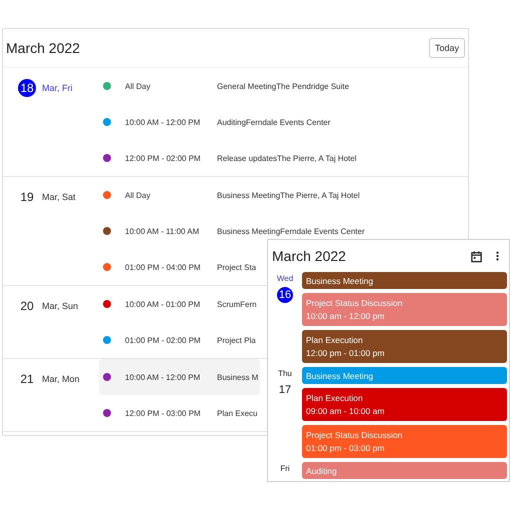 This screenshot has width=510, height=510. Describe the element at coordinates (237, 377) in the screenshot. I see `event-title: Business M` at that location.